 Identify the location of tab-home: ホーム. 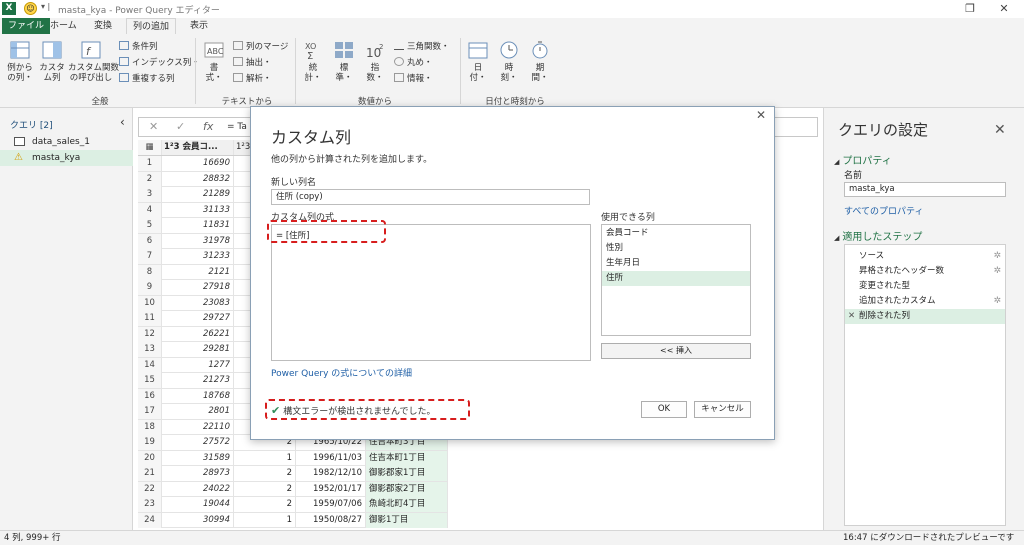
(63, 26).